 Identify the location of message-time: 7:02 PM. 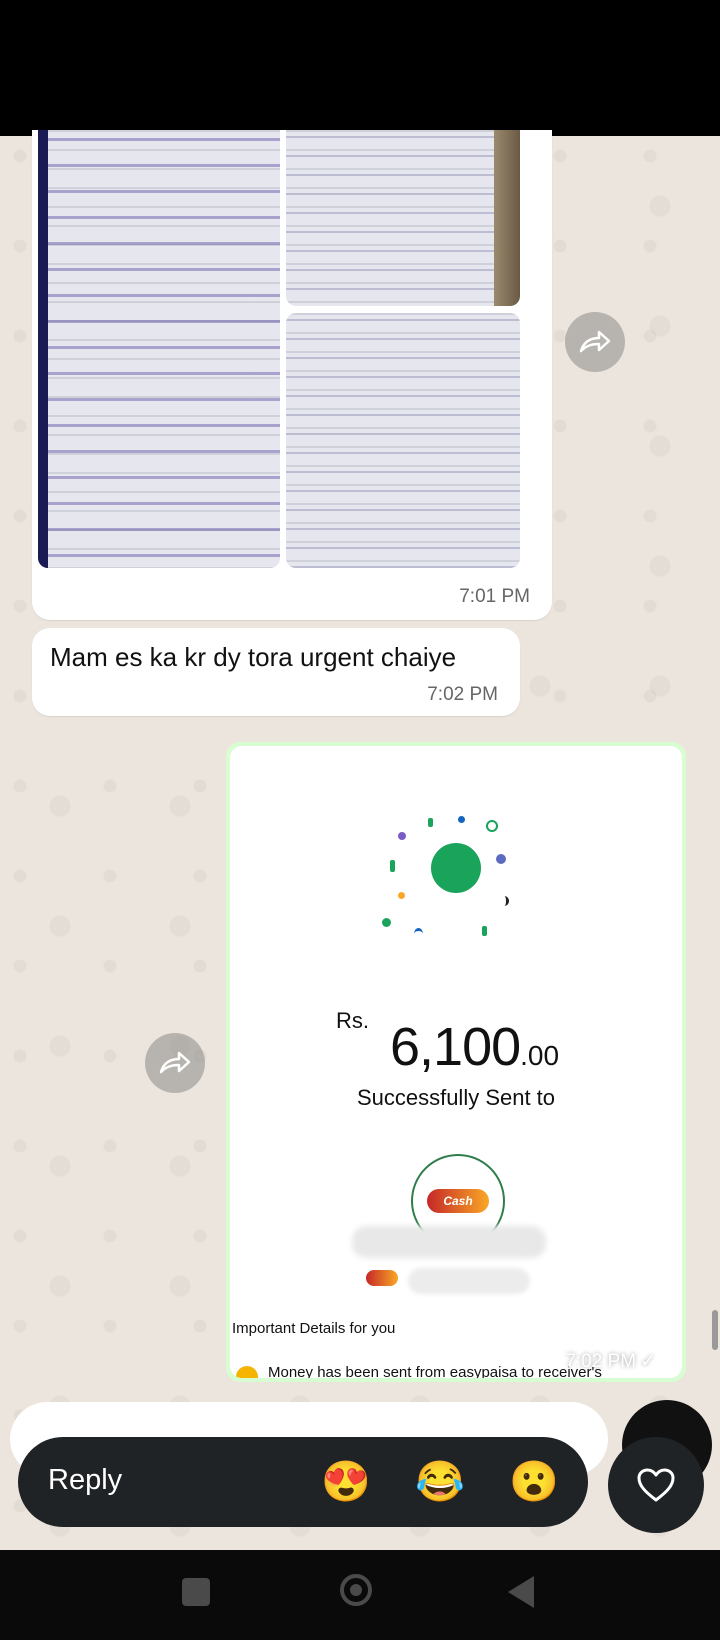
(462, 694).